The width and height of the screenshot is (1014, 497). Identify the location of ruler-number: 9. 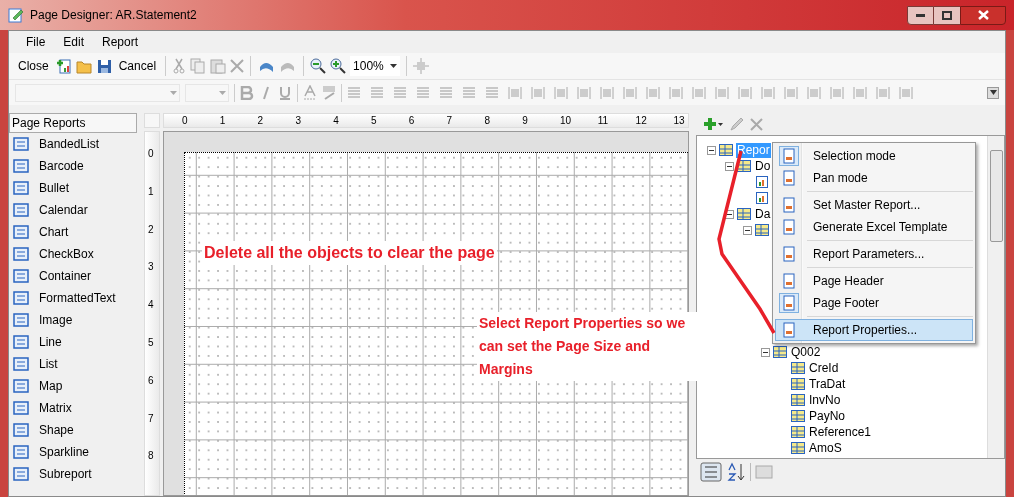
(525, 120).